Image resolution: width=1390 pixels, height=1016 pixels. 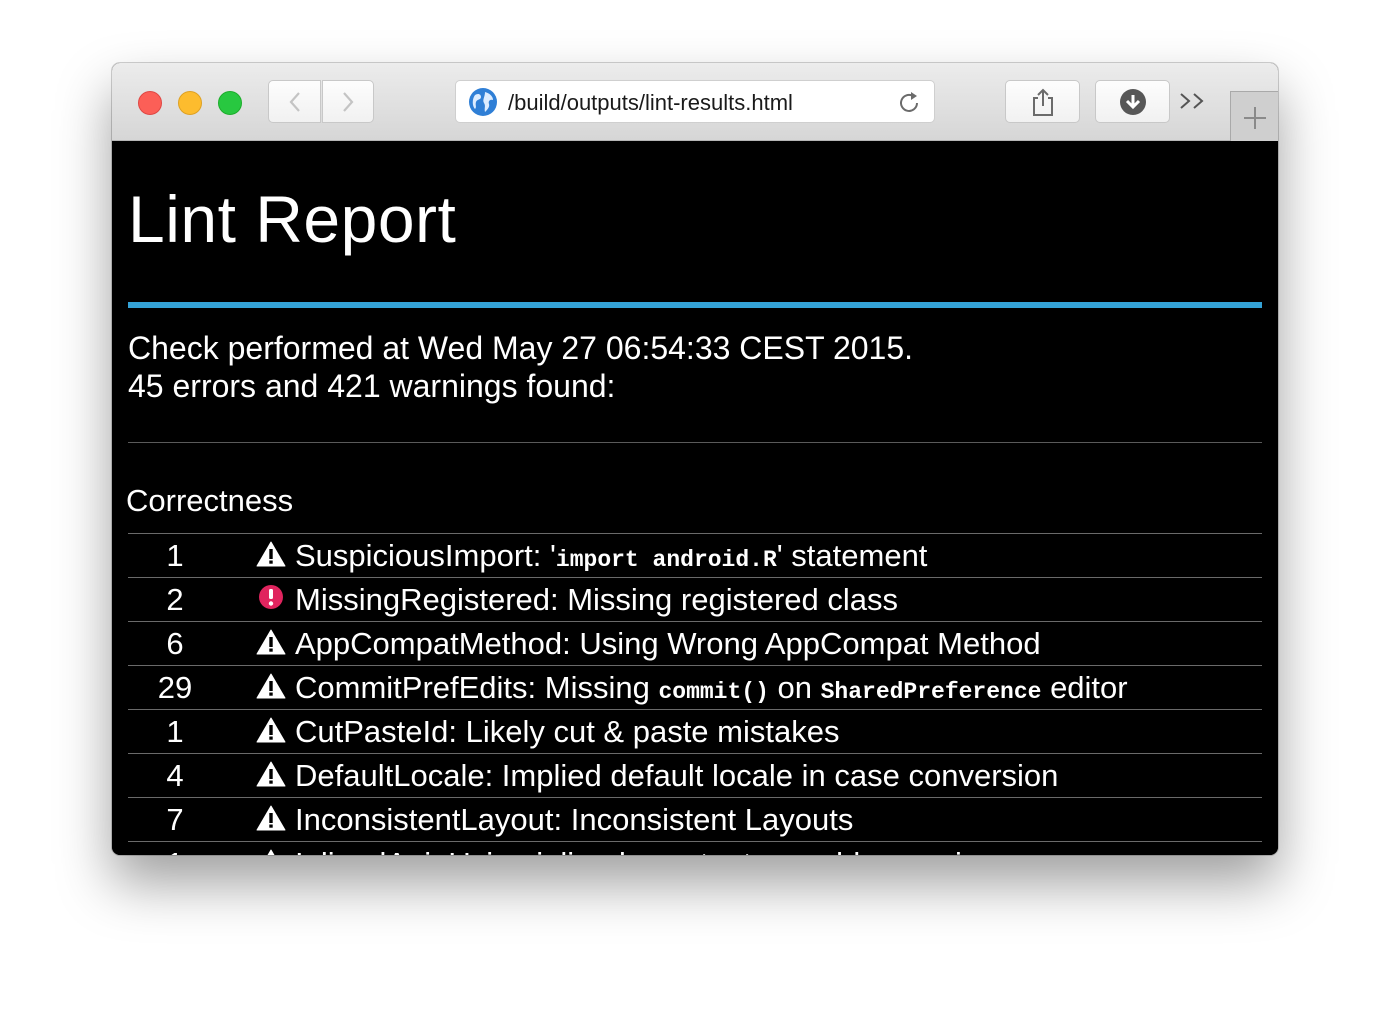 I want to click on issue-text-fragment: CommitPrefEdits: Missing, so click(x=477, y=687).